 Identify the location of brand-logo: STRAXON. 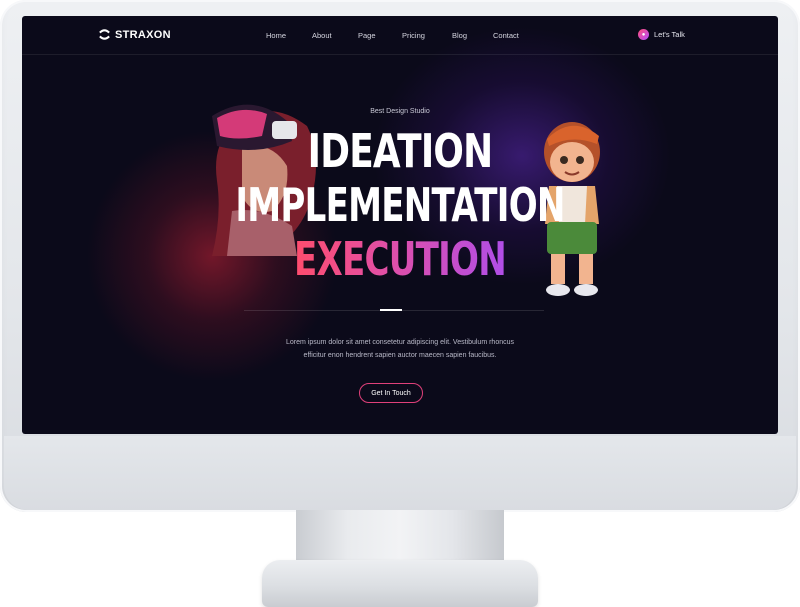
(134, 34).